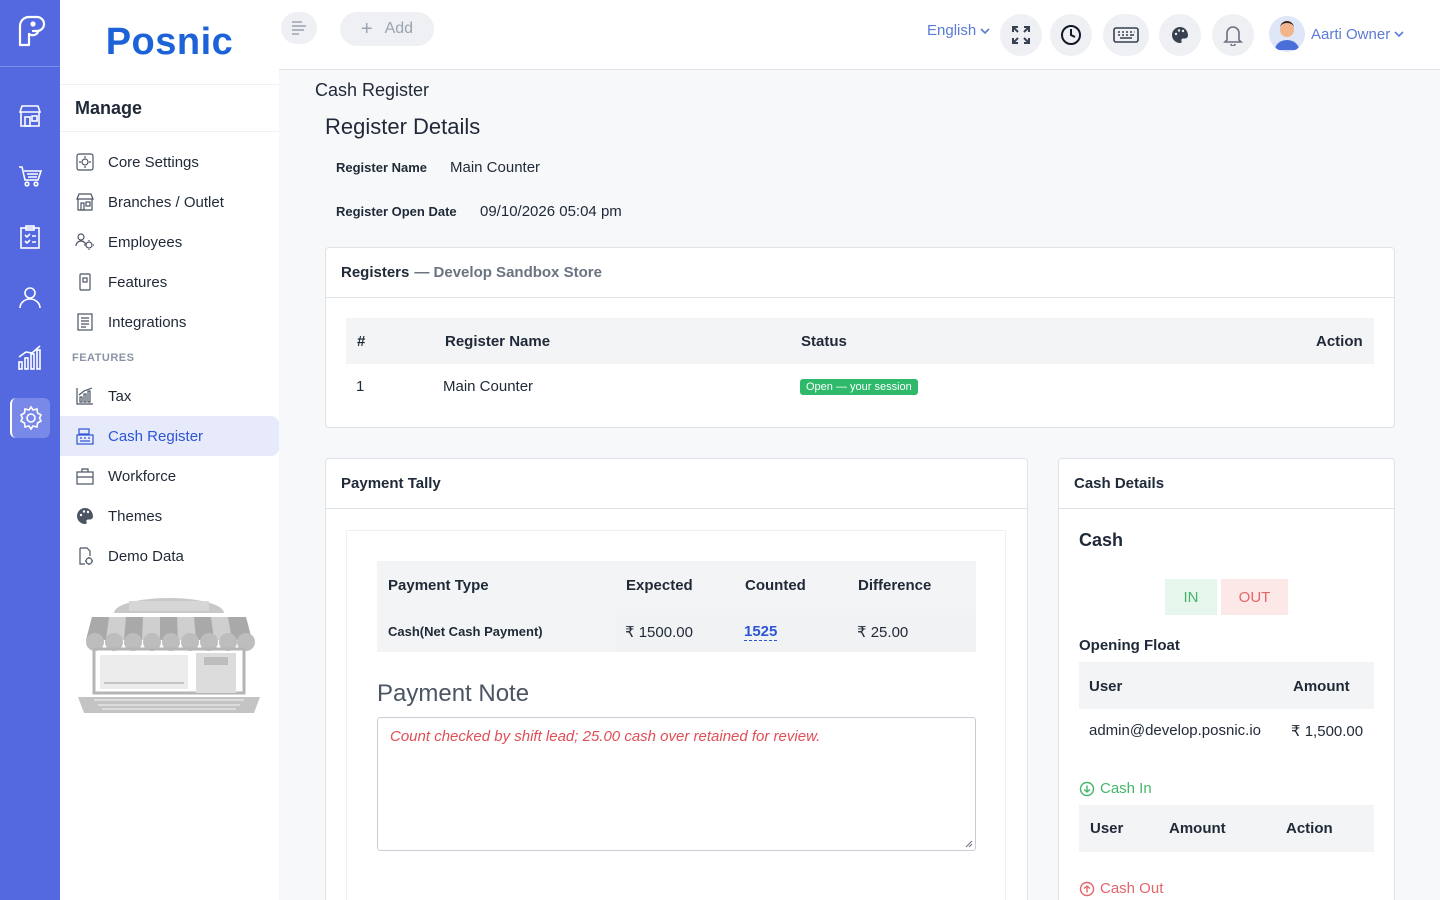 The image size is (1440, 900). Describe the element at coordinates (1351, 34) in the screenshot. I see `user-name: Aarti Owner` at that location.